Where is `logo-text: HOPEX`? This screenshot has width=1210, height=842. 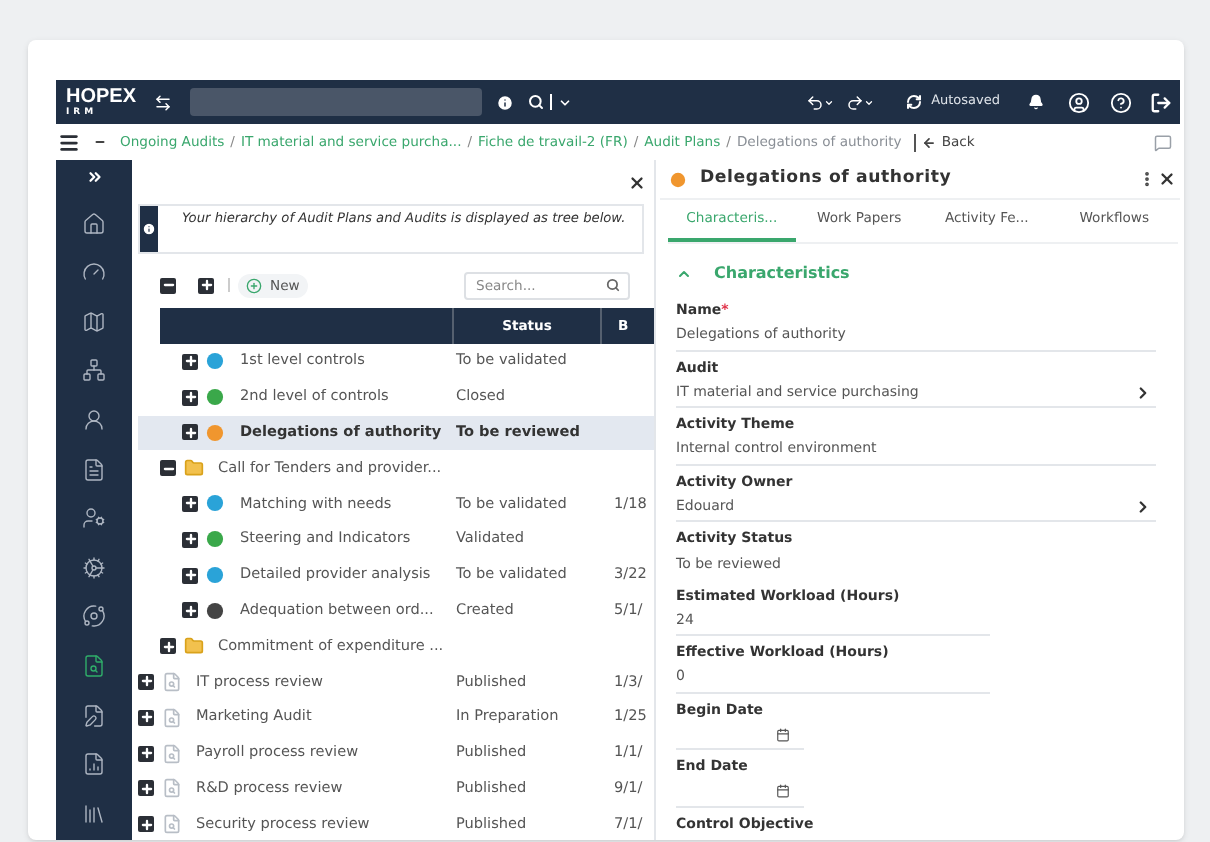 logo-text: HOPEX is located at coordinates (101, 96).